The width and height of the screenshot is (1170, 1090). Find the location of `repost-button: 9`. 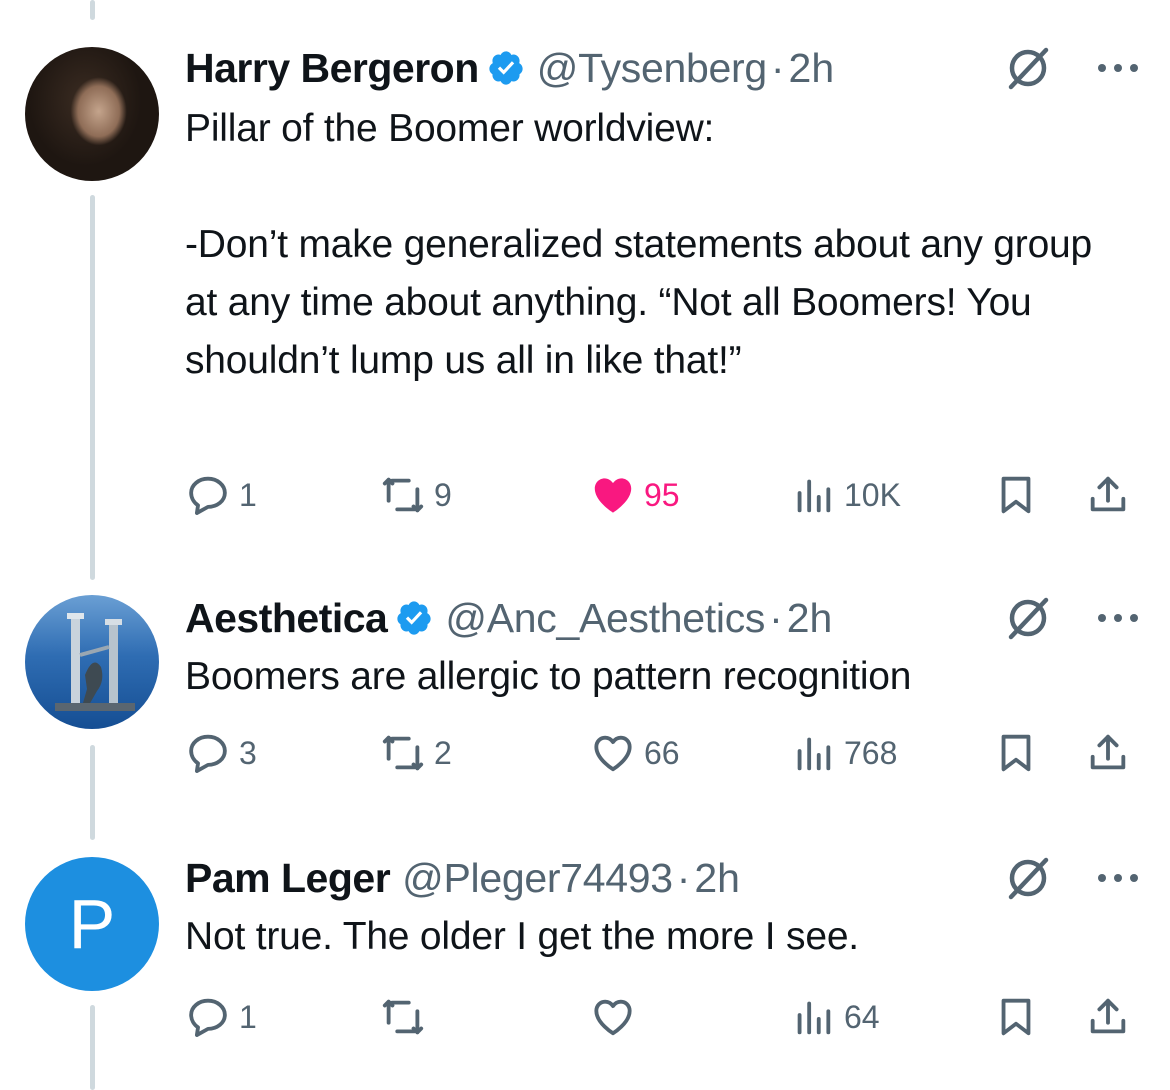

repost-button: 9 is located at coordinates (416, 495).